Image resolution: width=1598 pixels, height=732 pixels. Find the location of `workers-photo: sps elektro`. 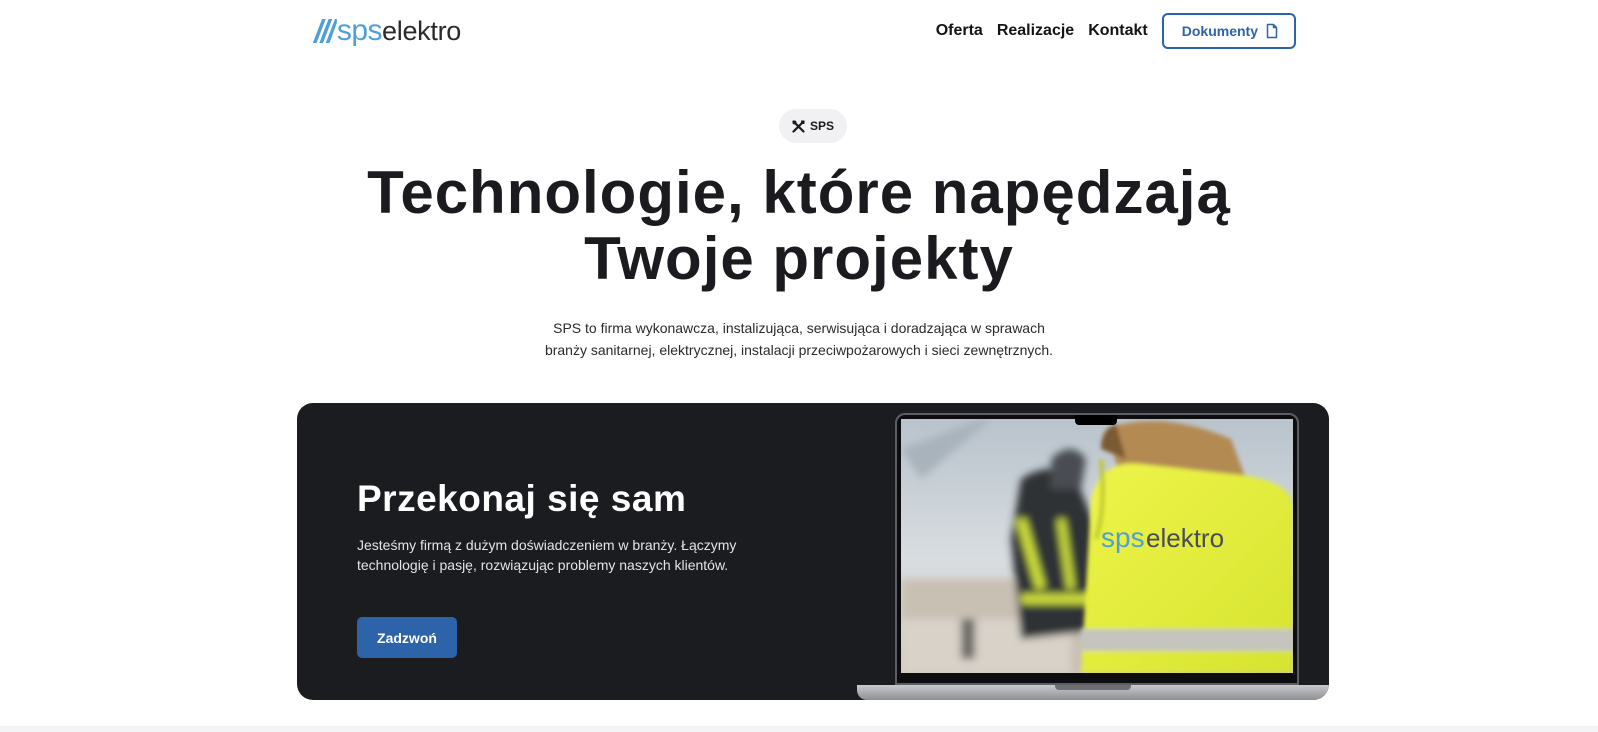

workers-photo: sps elektro is located at coordinates (1097, 546).